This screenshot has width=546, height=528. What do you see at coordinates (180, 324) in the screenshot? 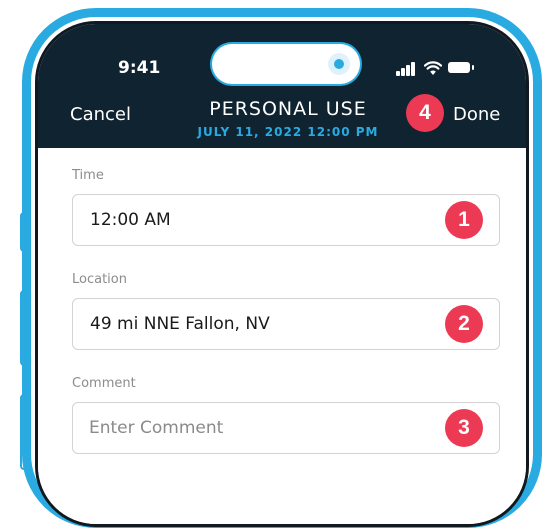
I see `location-value: 49 mi NNE Fallon, NV` at bounding box center [180, 324].